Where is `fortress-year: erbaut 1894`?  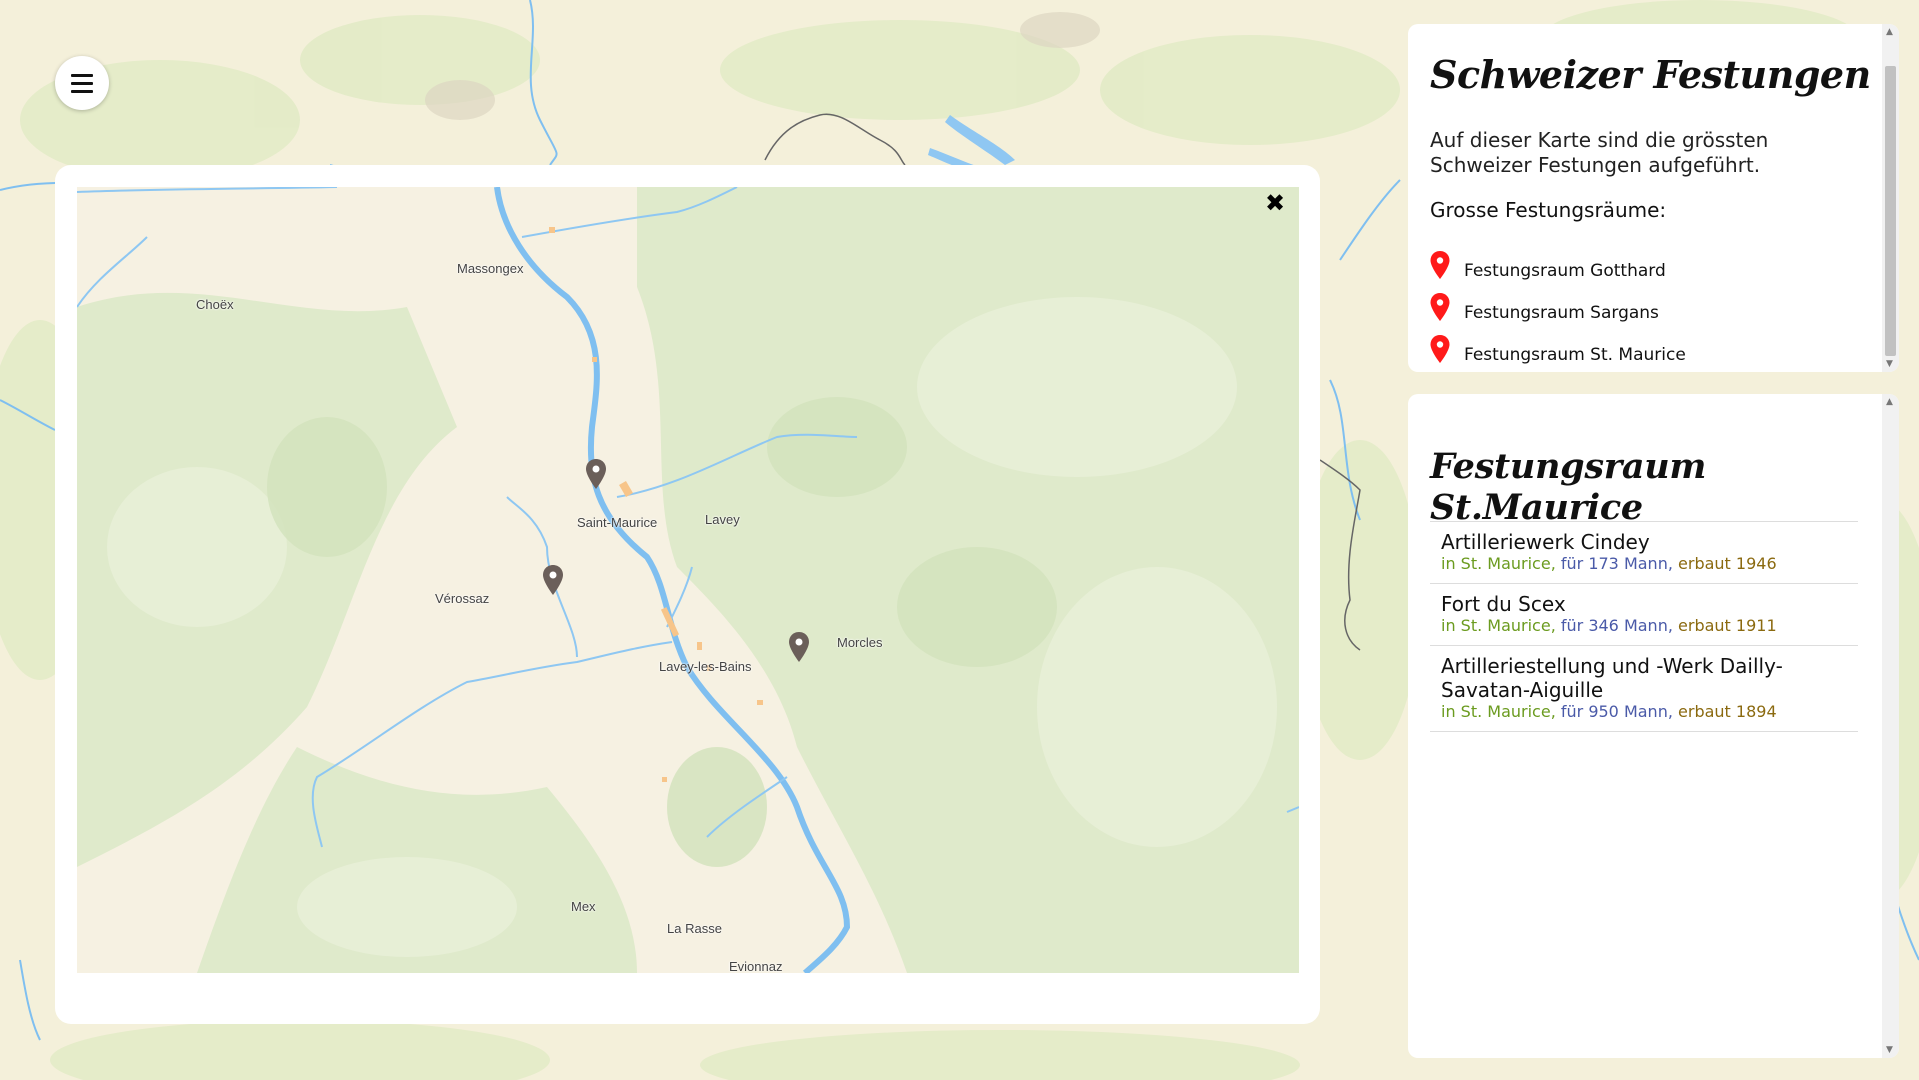 fortress-year: erbaut 1894 is located at coordinates (1727, 711).